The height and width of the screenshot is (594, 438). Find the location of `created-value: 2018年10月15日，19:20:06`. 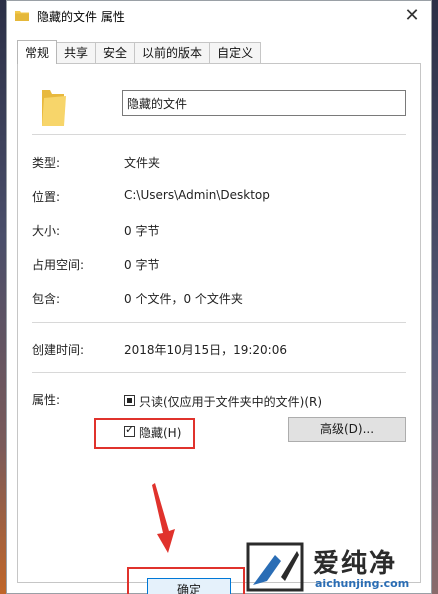

created-value: 2018年10月15日，19:20:06 is located at coordinates (205, 350).